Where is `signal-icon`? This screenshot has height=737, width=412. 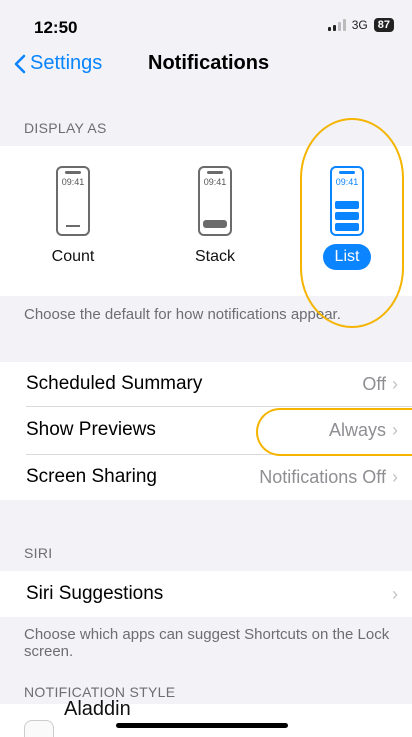 signal-icon is located at coordinates (336, 25).